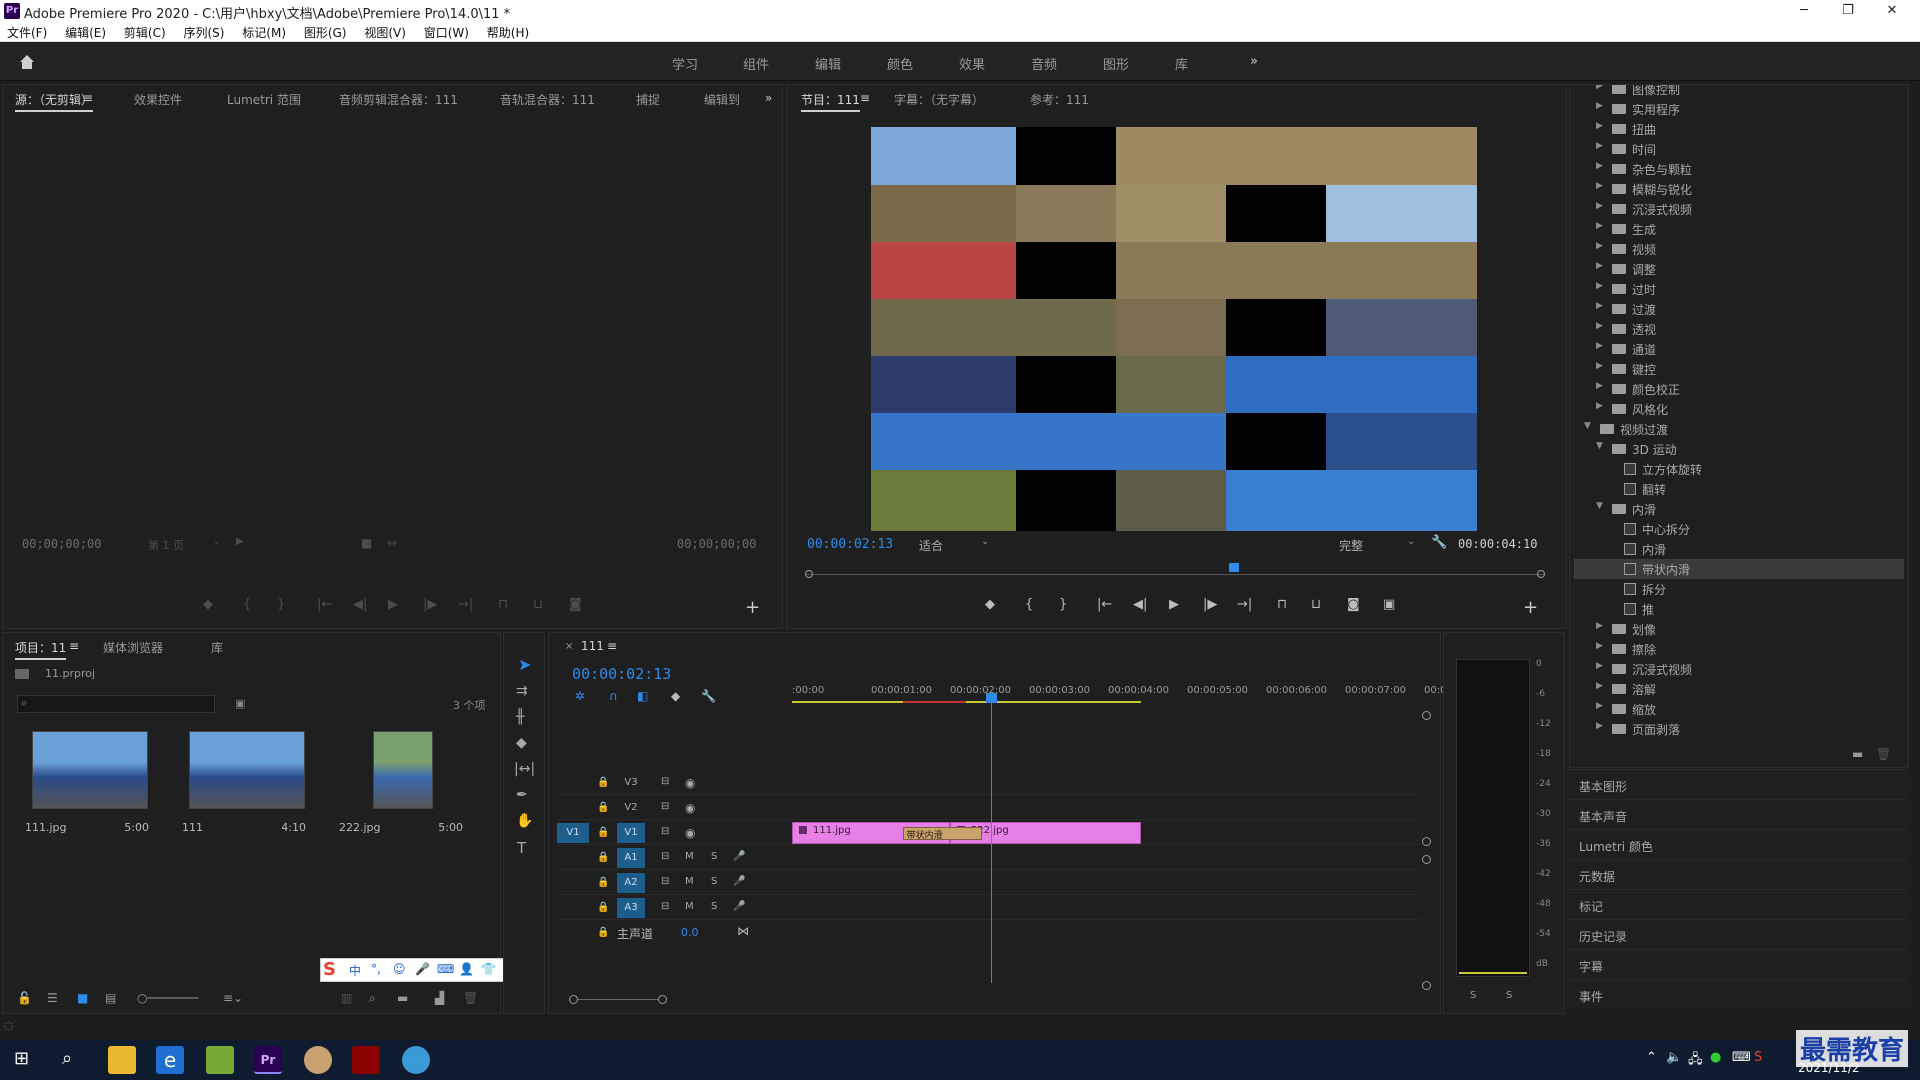 This screenshot has height=1080, width=1920. Describe the element at coordinates (1739, 589) in the screenshot. I see `effects-tree-item: 拆分` at that location.